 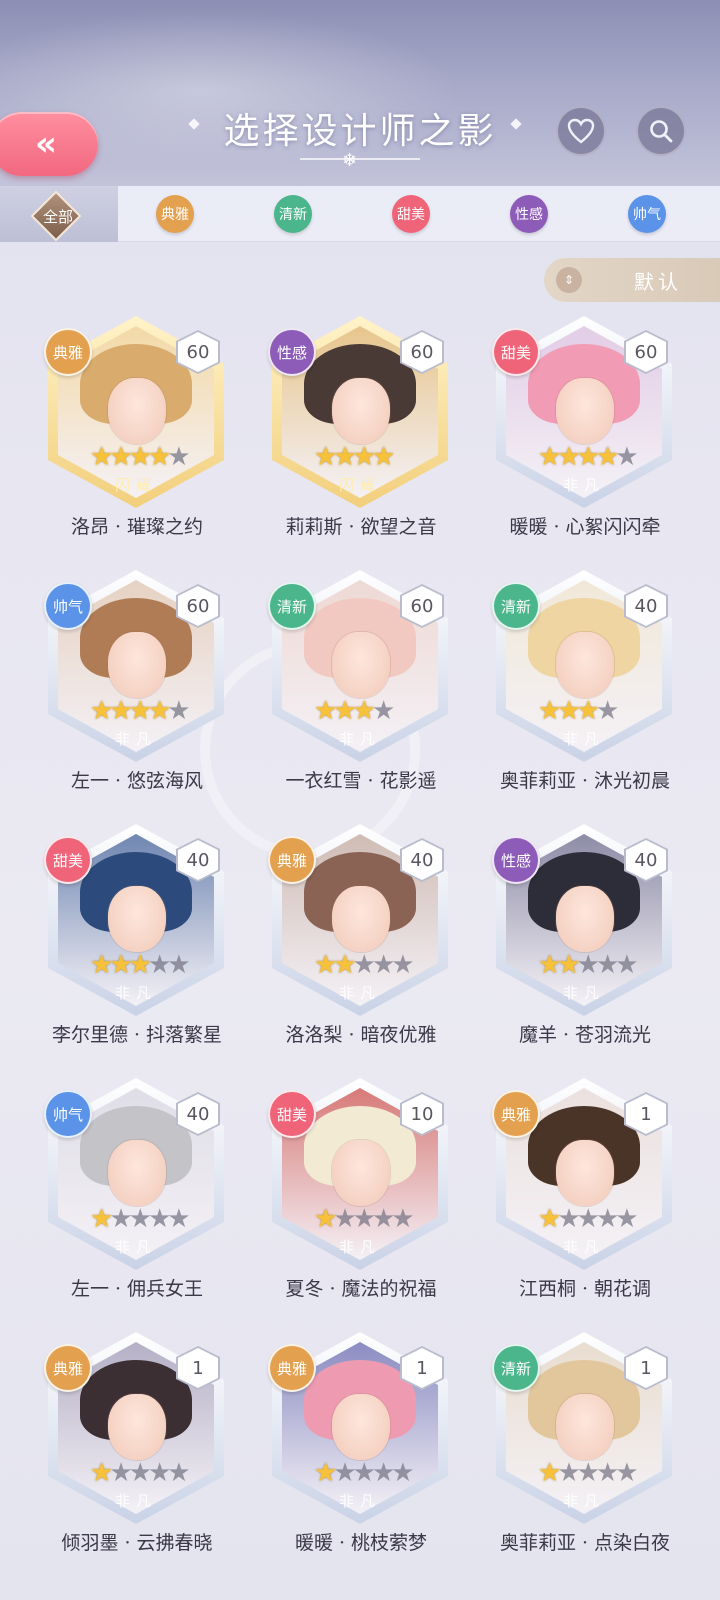 I want to click on card-name: 李尔里德 · 抖落繁星, so click(x=137, y=1035).